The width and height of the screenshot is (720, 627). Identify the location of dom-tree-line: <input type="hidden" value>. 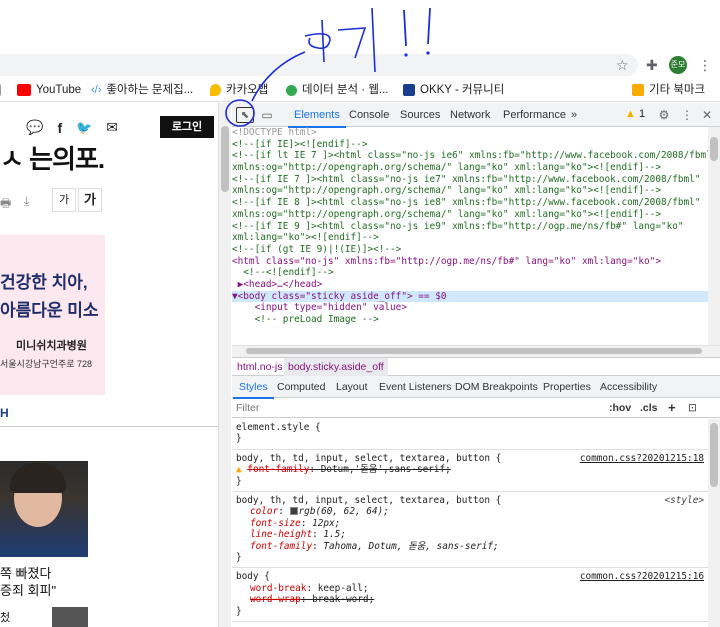
(470, 308).